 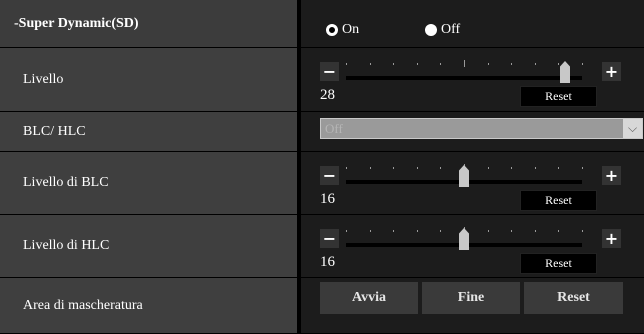 What do you see at coordinates (464, 78) in the screenshot?
I see `livello-slider-track` at bounding box center [464, 78].